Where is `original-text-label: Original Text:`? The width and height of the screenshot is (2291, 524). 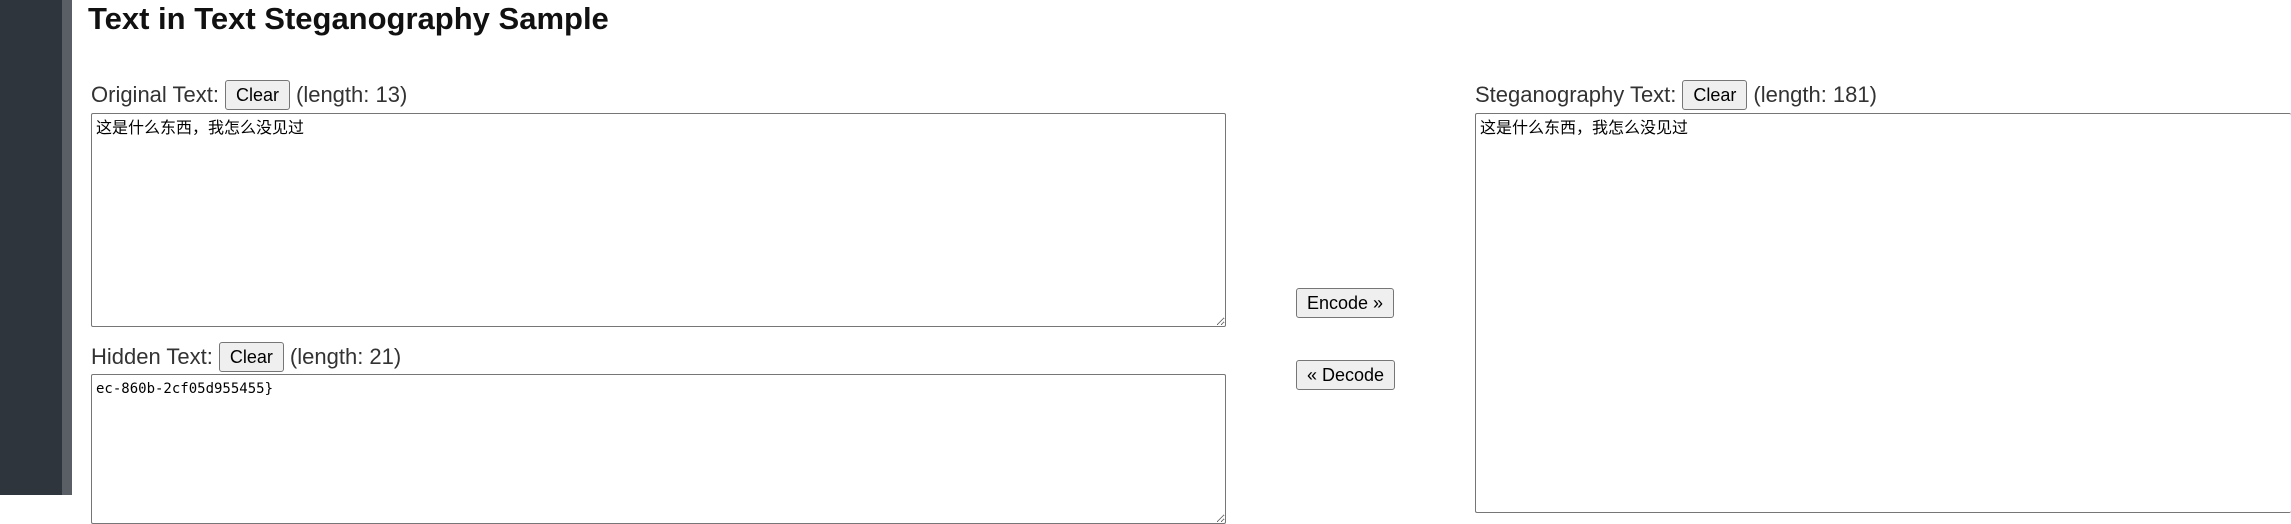
original-text-label: Original Text: is located at coordinates (155, 94).